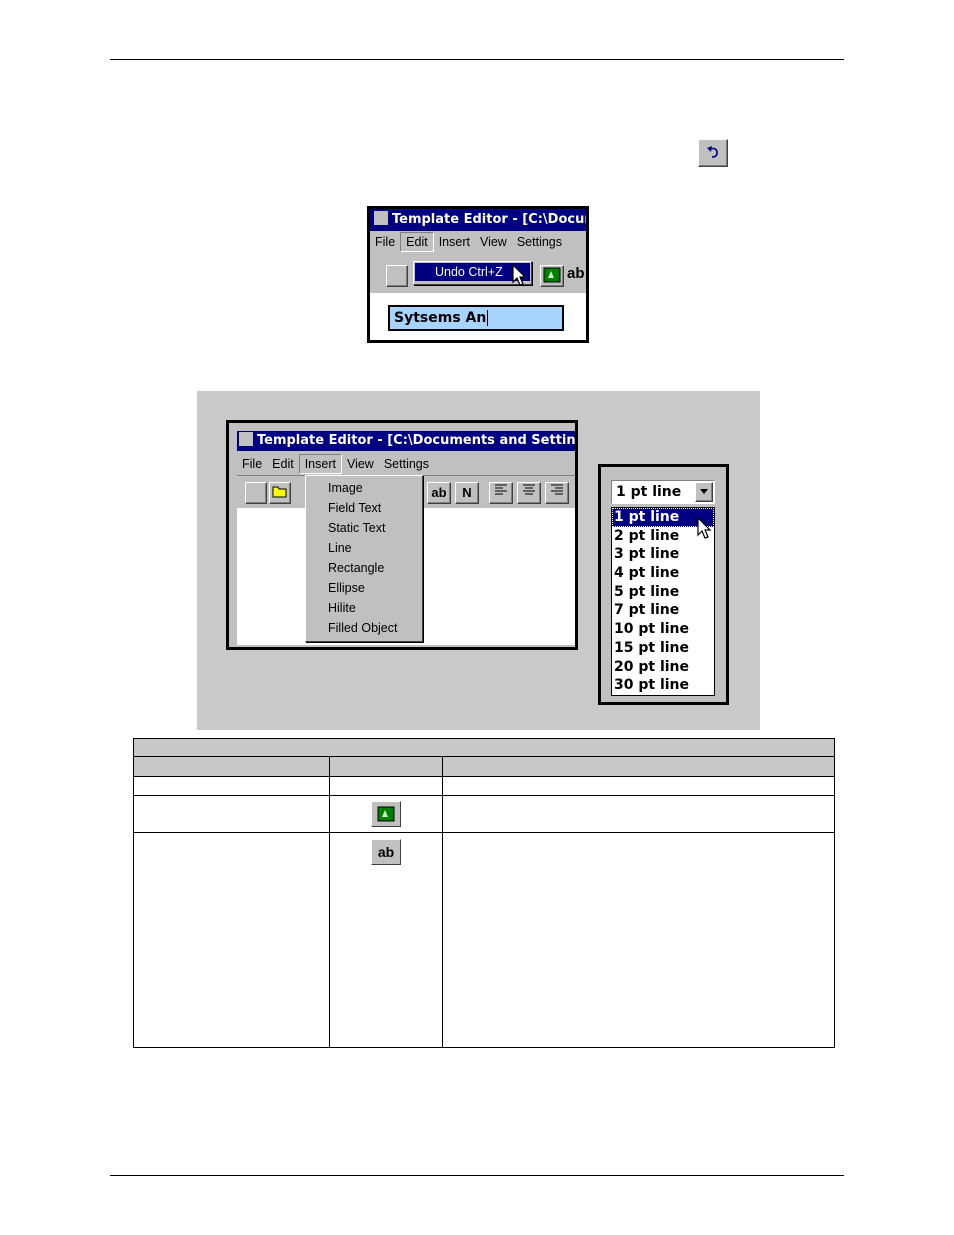 The image size is (954, 1235). I want to click on header-rule, so click(477, 59).